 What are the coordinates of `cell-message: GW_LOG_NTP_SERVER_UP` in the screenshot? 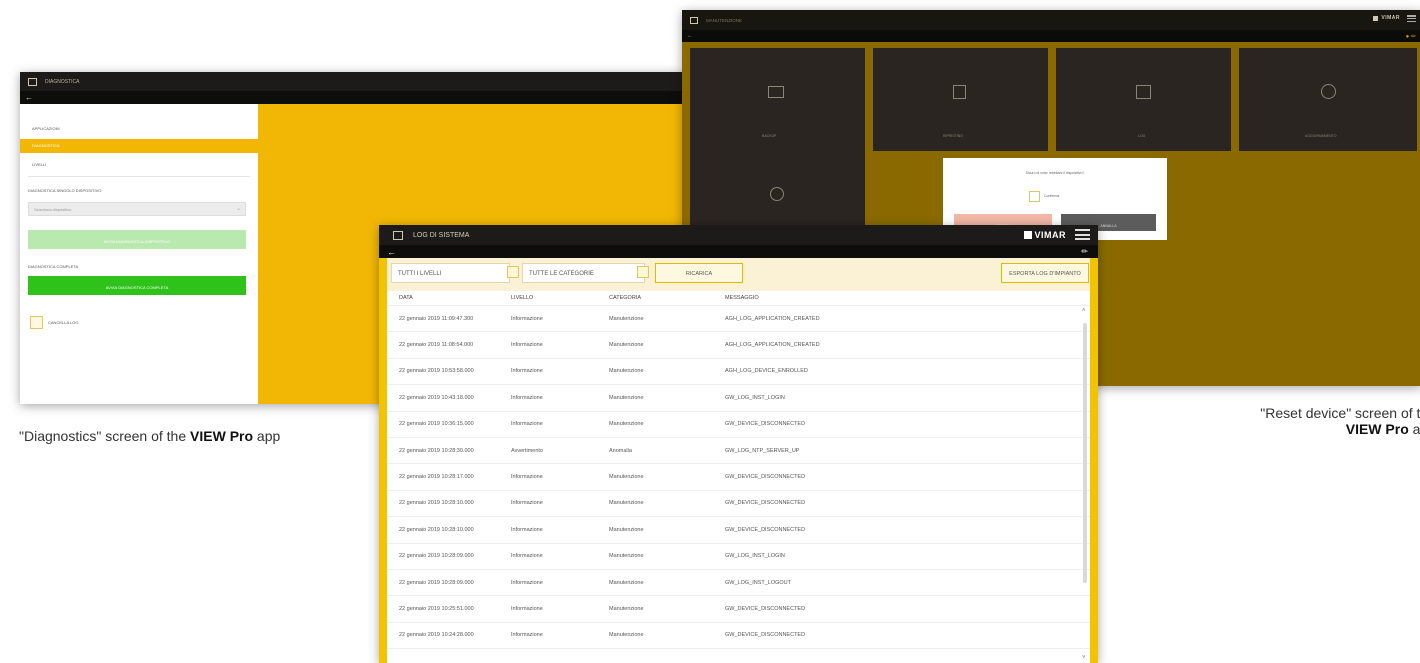 It's located at (762, 450).